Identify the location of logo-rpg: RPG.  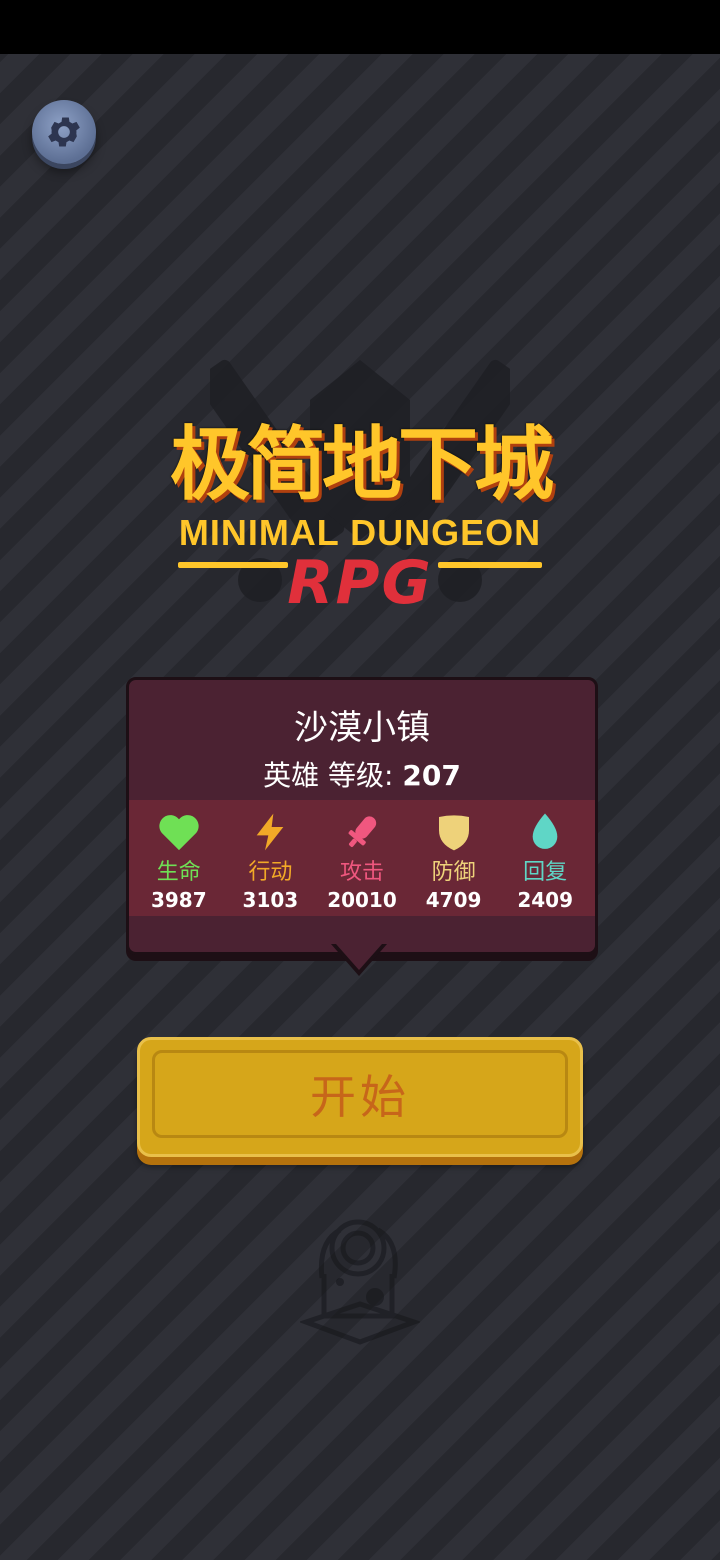
(360, 583).